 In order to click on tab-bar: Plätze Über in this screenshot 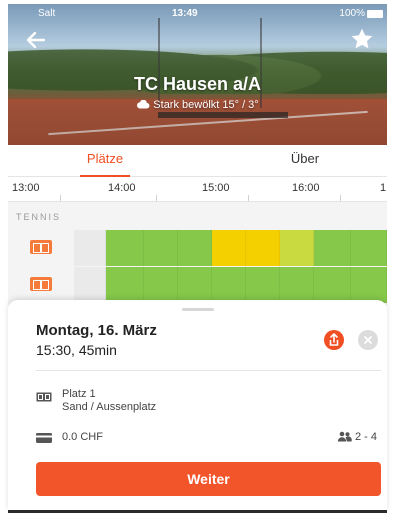, I will do `click(197, 161)`.